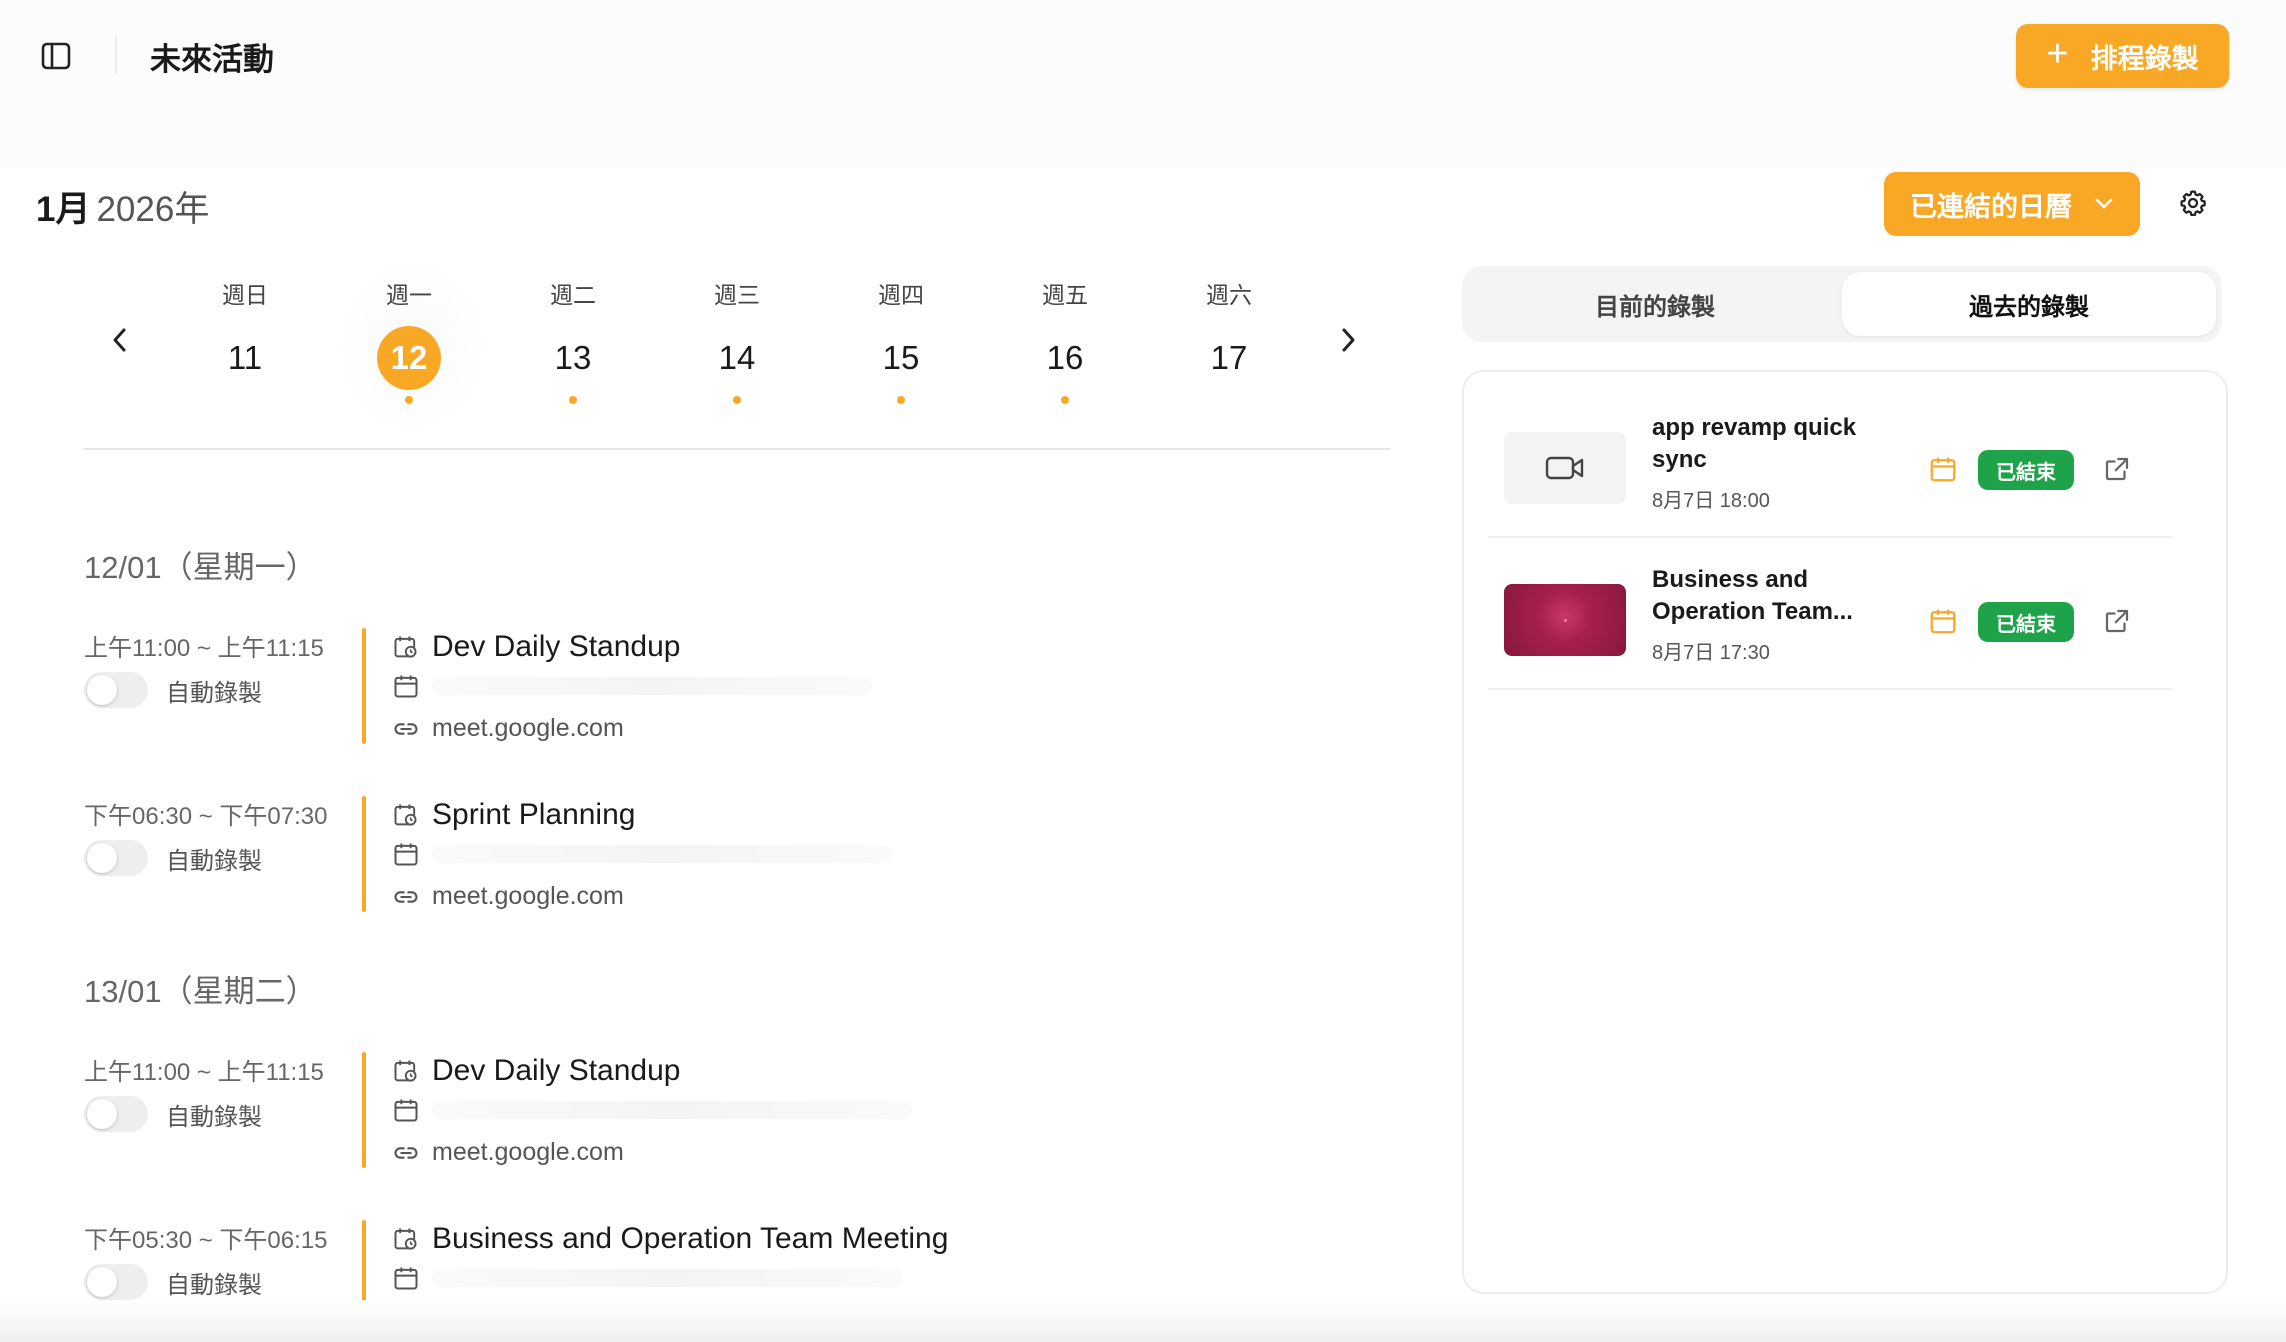 The width and height of the screenshot is (2286, 1342). I want to click on day-thursday: 週四 15, so click(901, 342).